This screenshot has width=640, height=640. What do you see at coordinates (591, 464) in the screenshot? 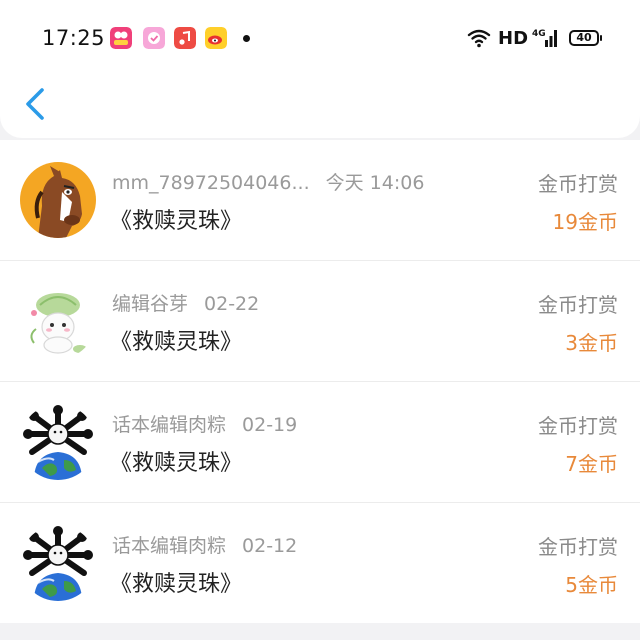
I see `reward-amount: 7金币` at bounding box center [591, 464].